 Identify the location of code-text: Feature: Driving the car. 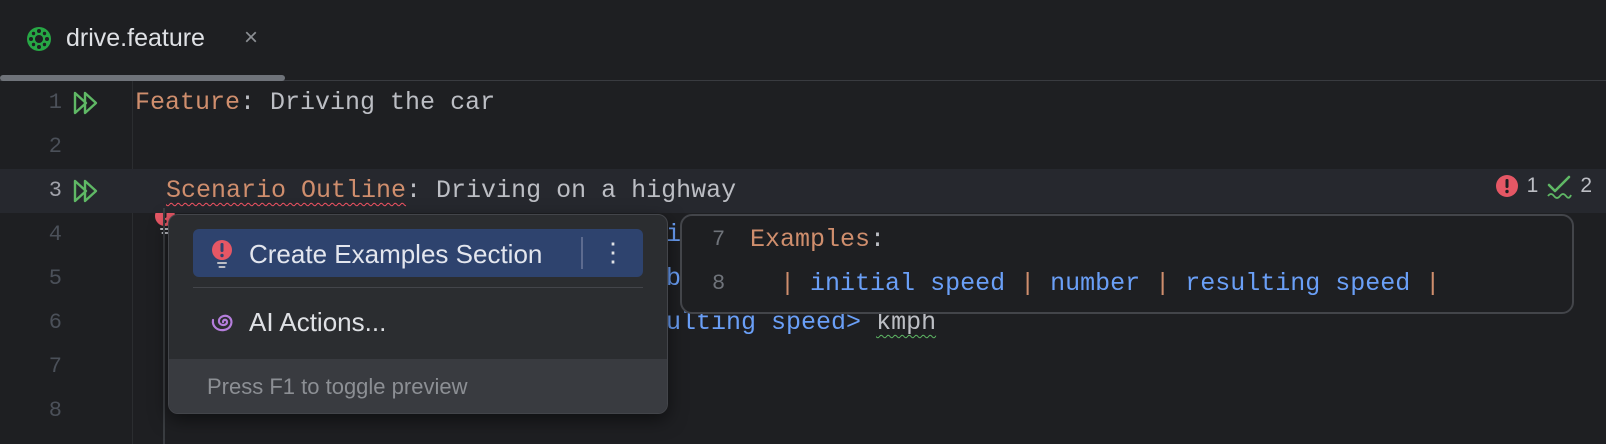
(315, 103).